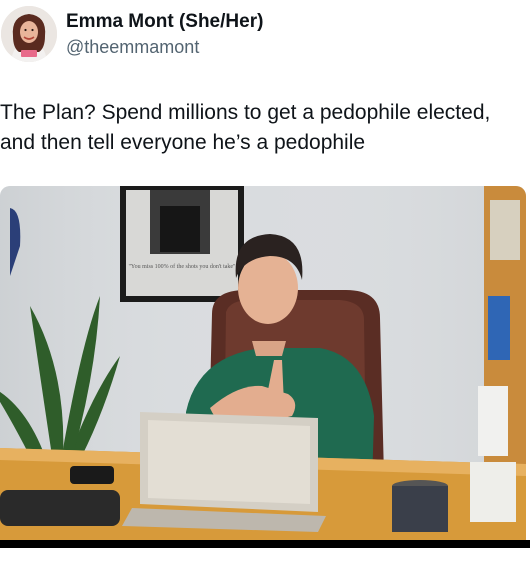 Image resolution: width=530 pixels, height=564 pixels. What do you see at coordinates (265, 544) in the screenshot?
I see `bottom-bar` at bounding box center [265, 544].